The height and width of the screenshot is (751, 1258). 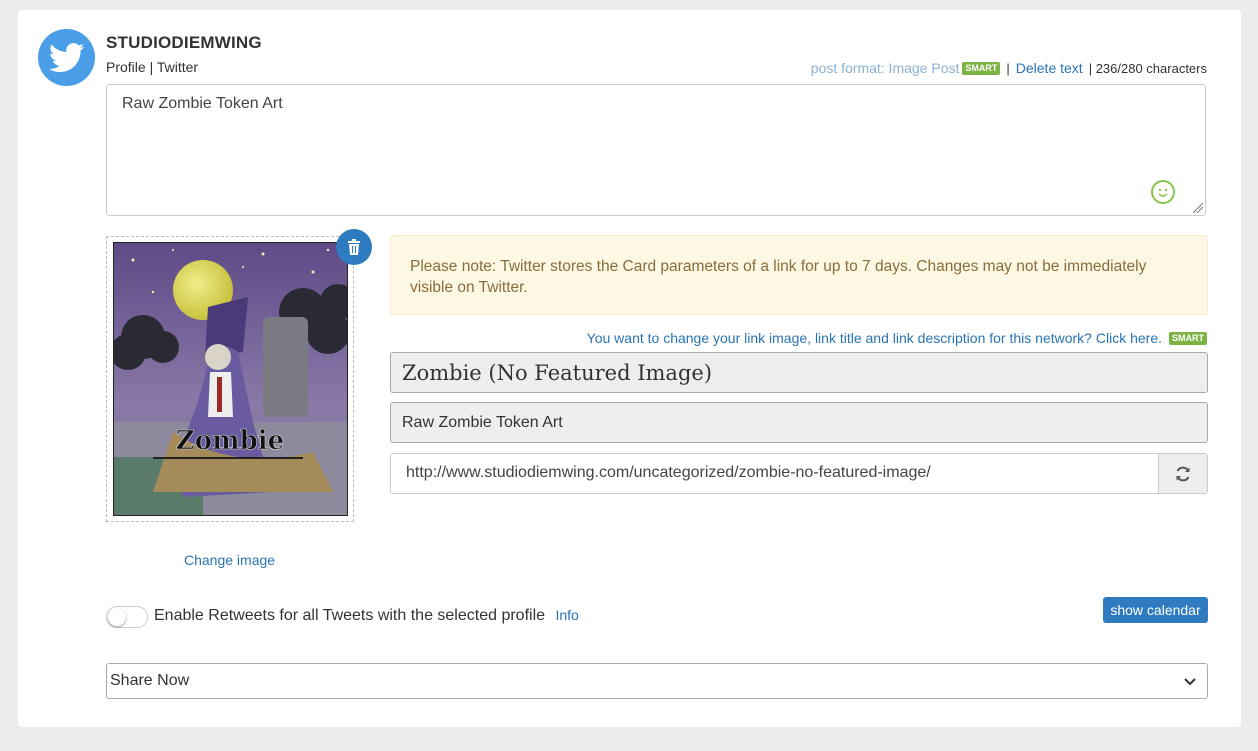 I want to click on share-mode-select: Share Now, so click(x=657, y=681).